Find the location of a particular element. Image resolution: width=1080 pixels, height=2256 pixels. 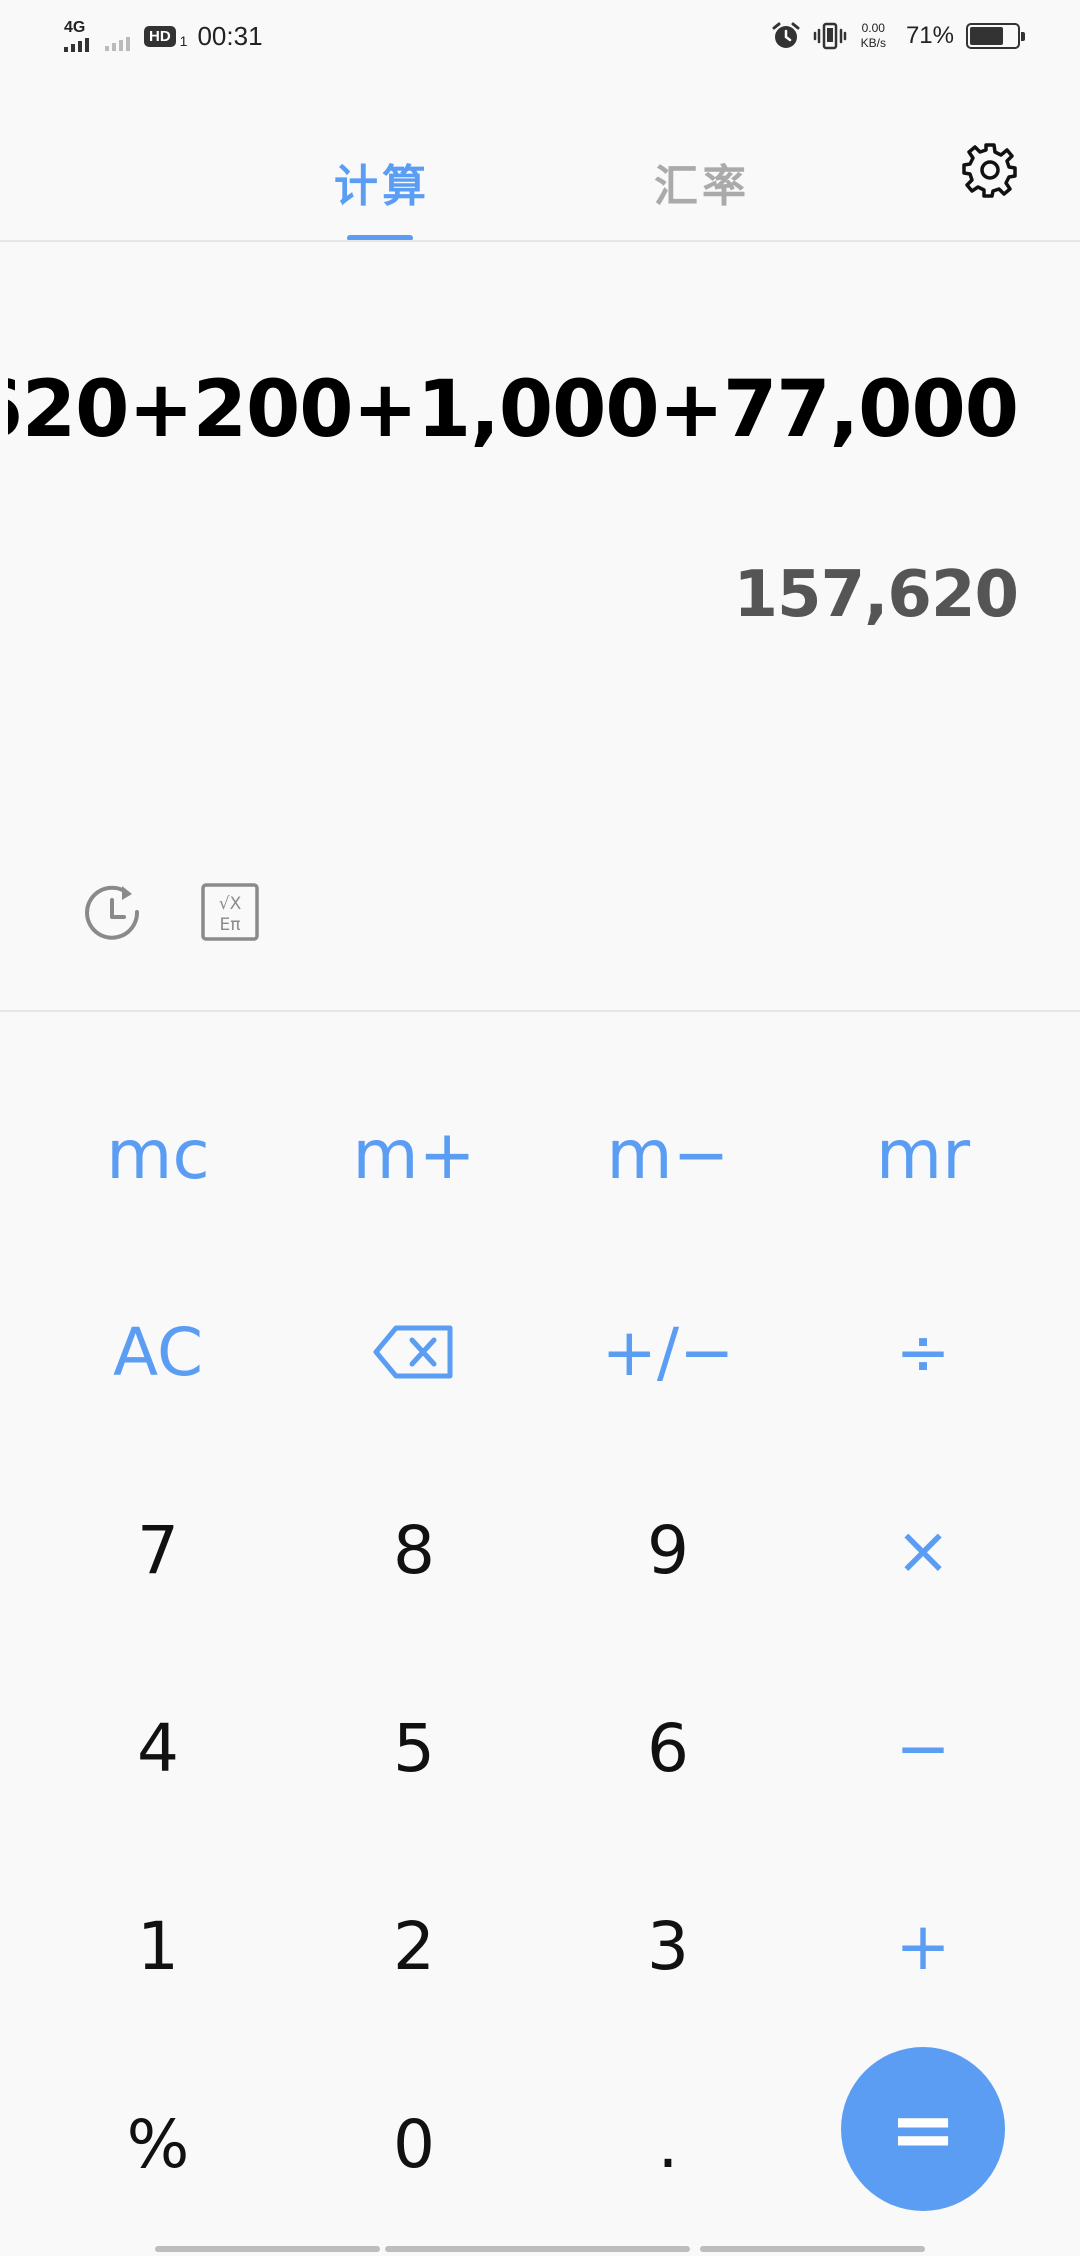

percent-button: % is located at coordinates (158, 2144).